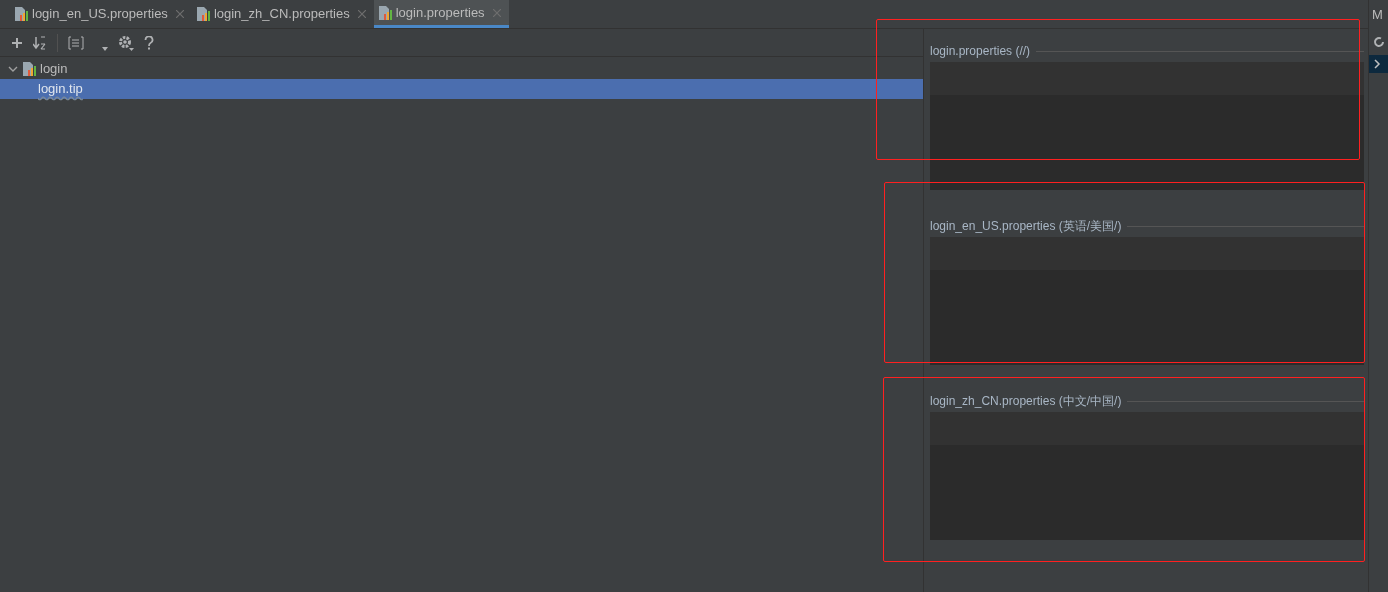  Describe the element at coordinates (17, 42) in the screenshot. I see `add-icon` at that location.